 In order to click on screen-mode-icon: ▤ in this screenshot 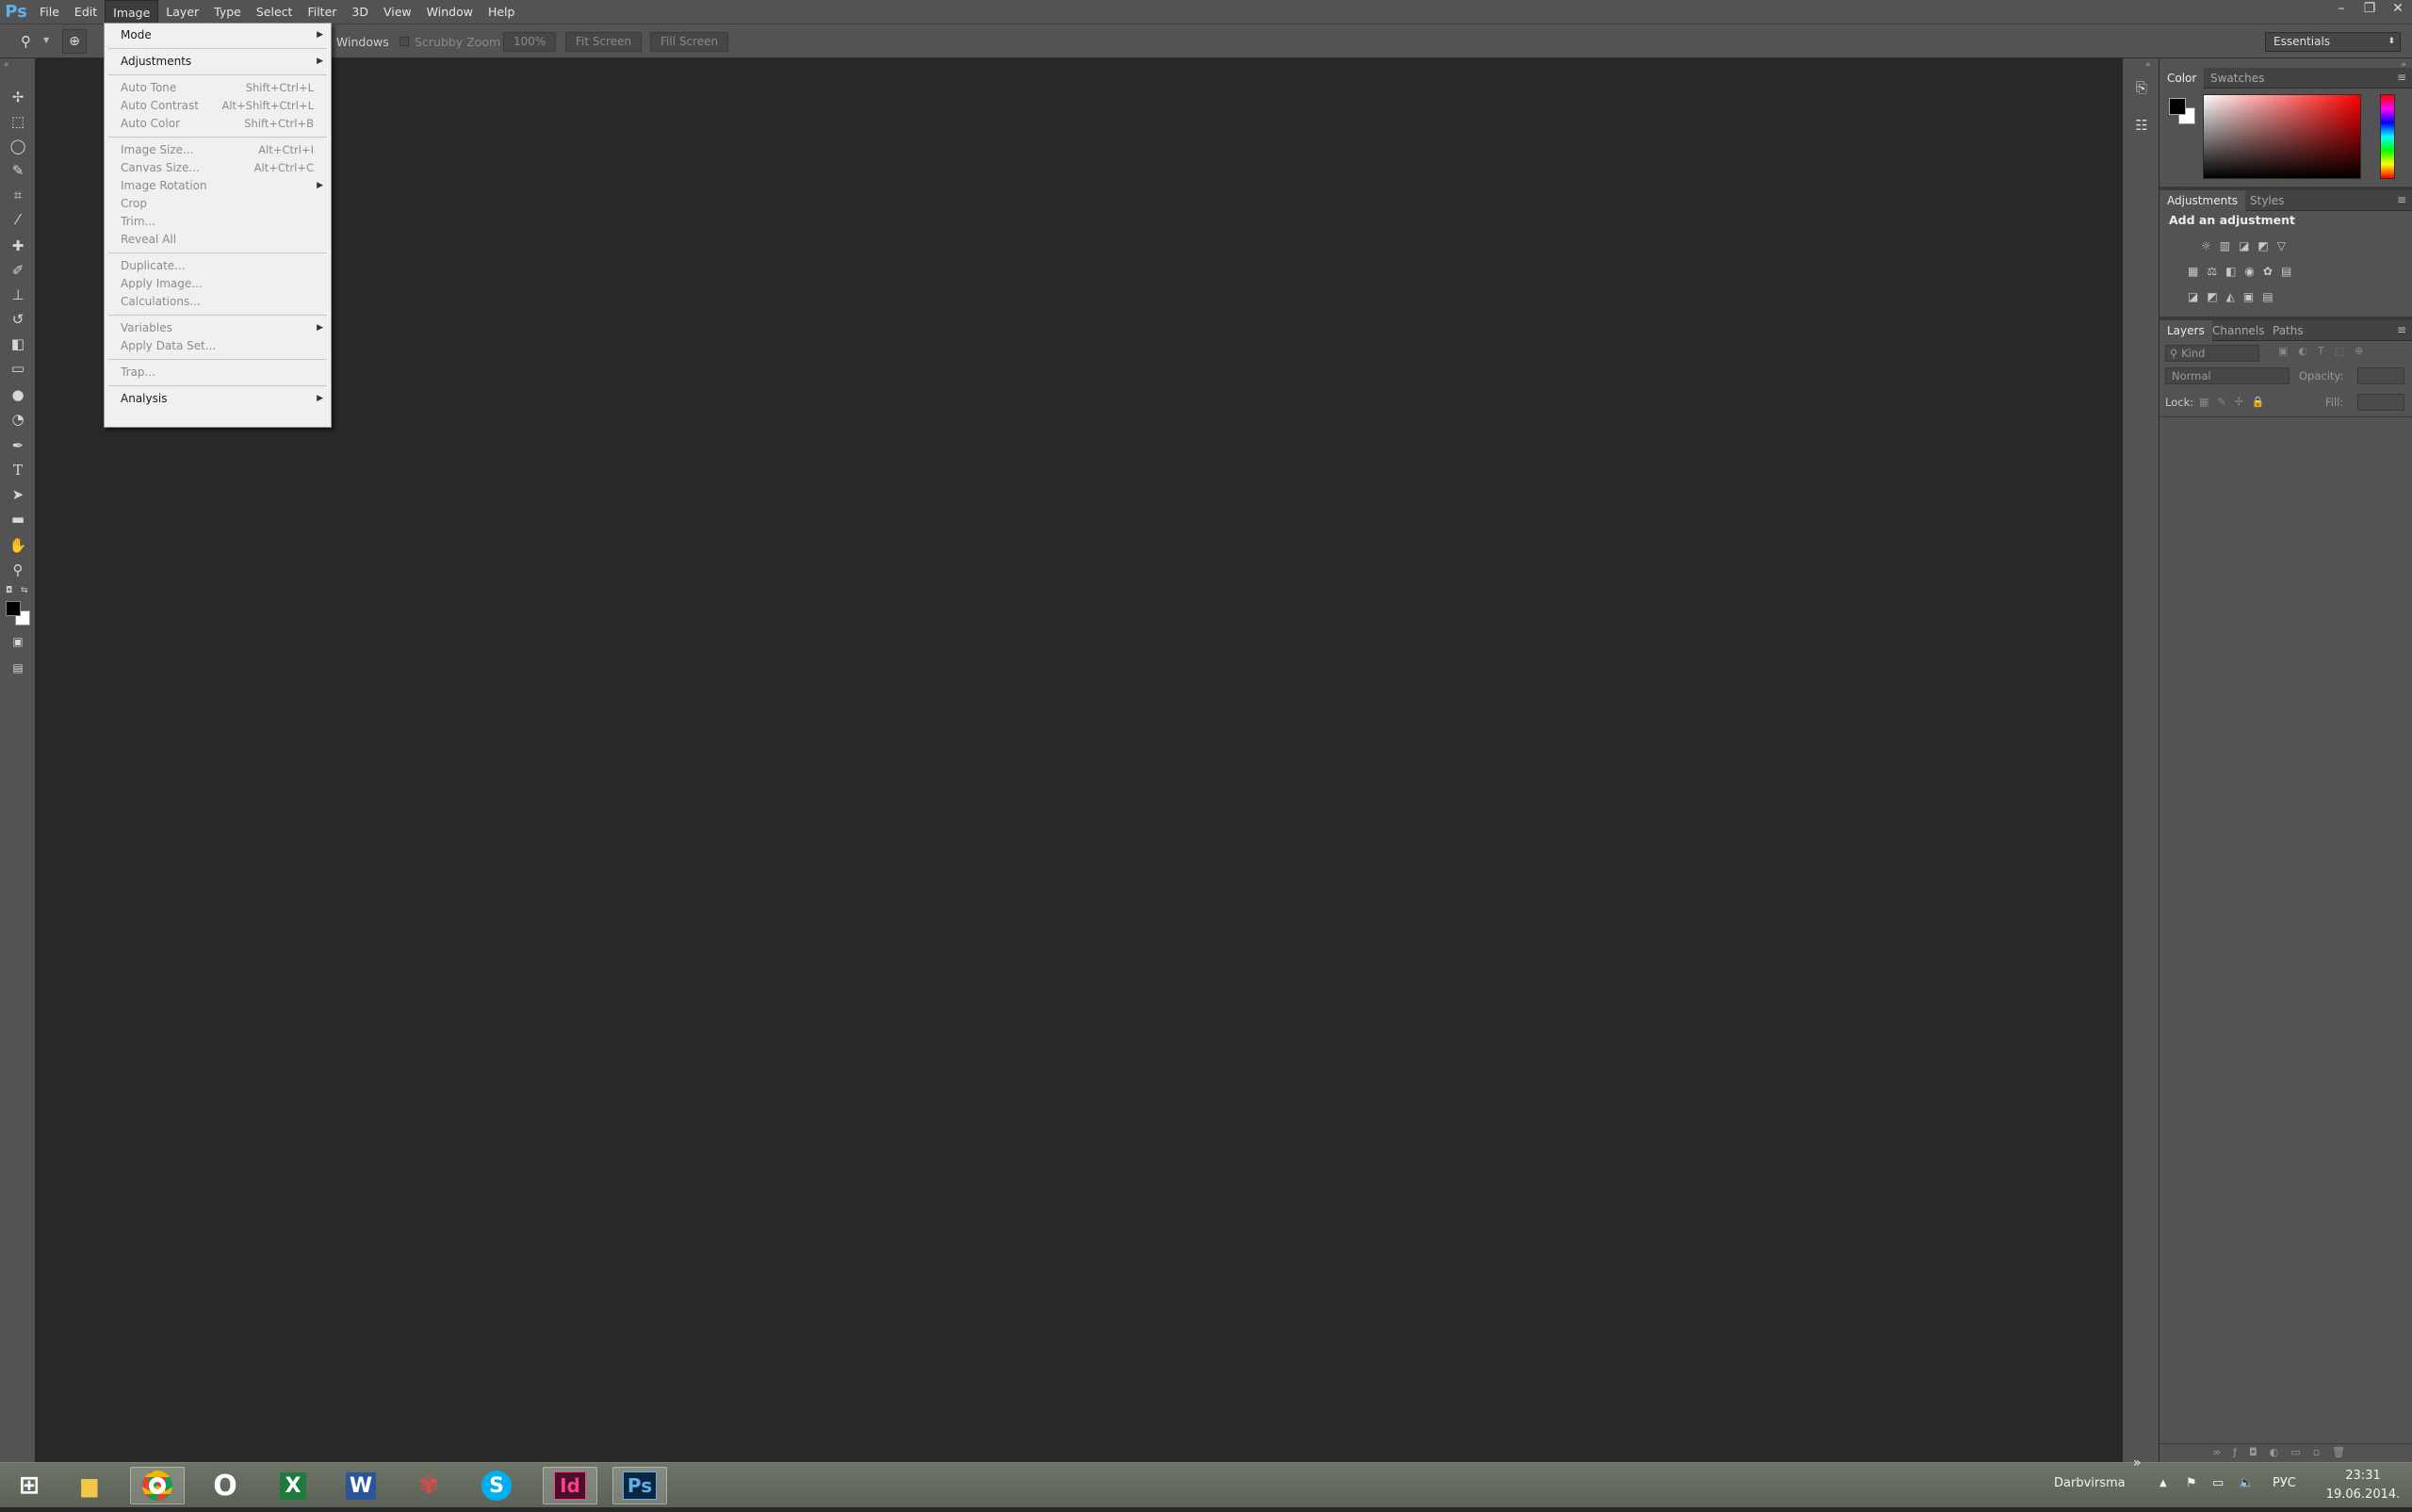, I will do `click(18, 668)`.